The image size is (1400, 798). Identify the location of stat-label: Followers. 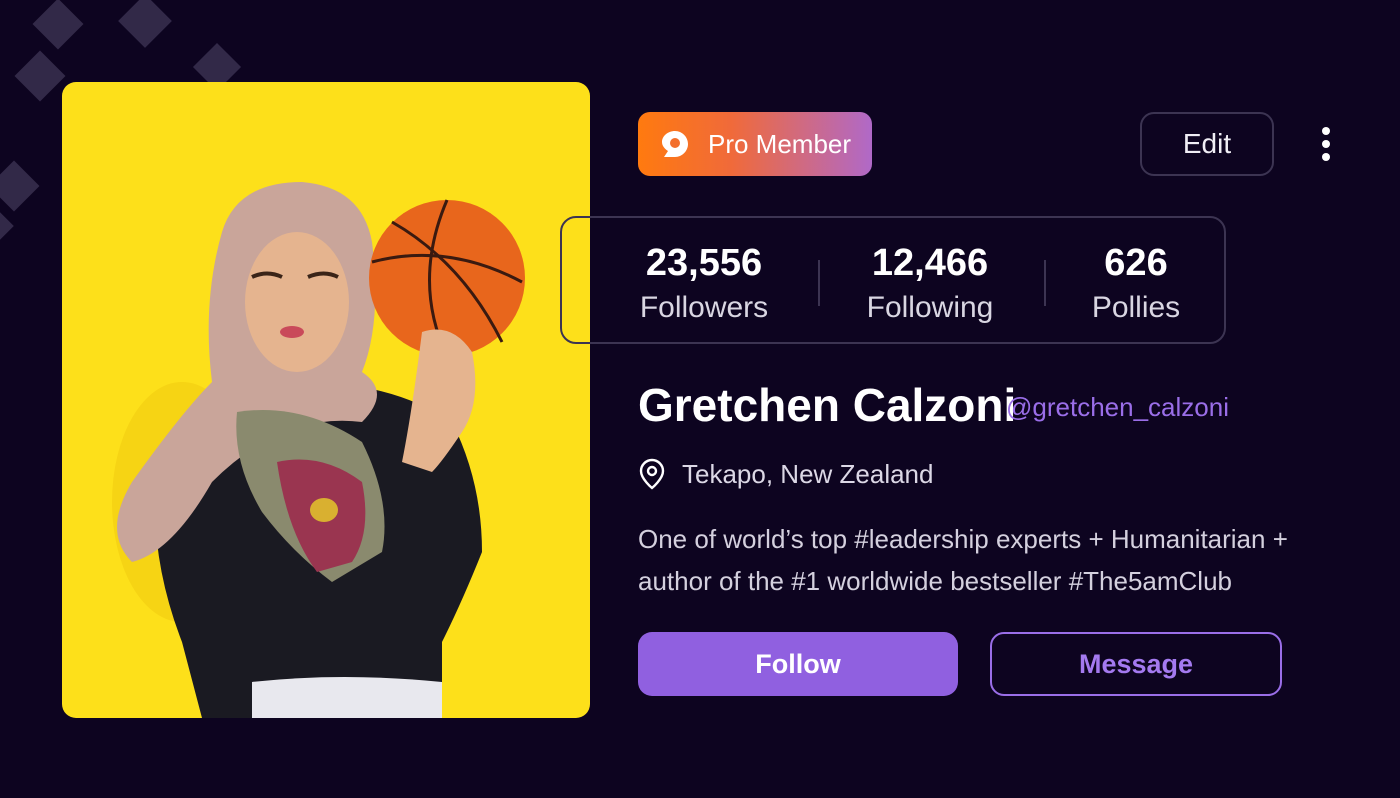
(704, 307).